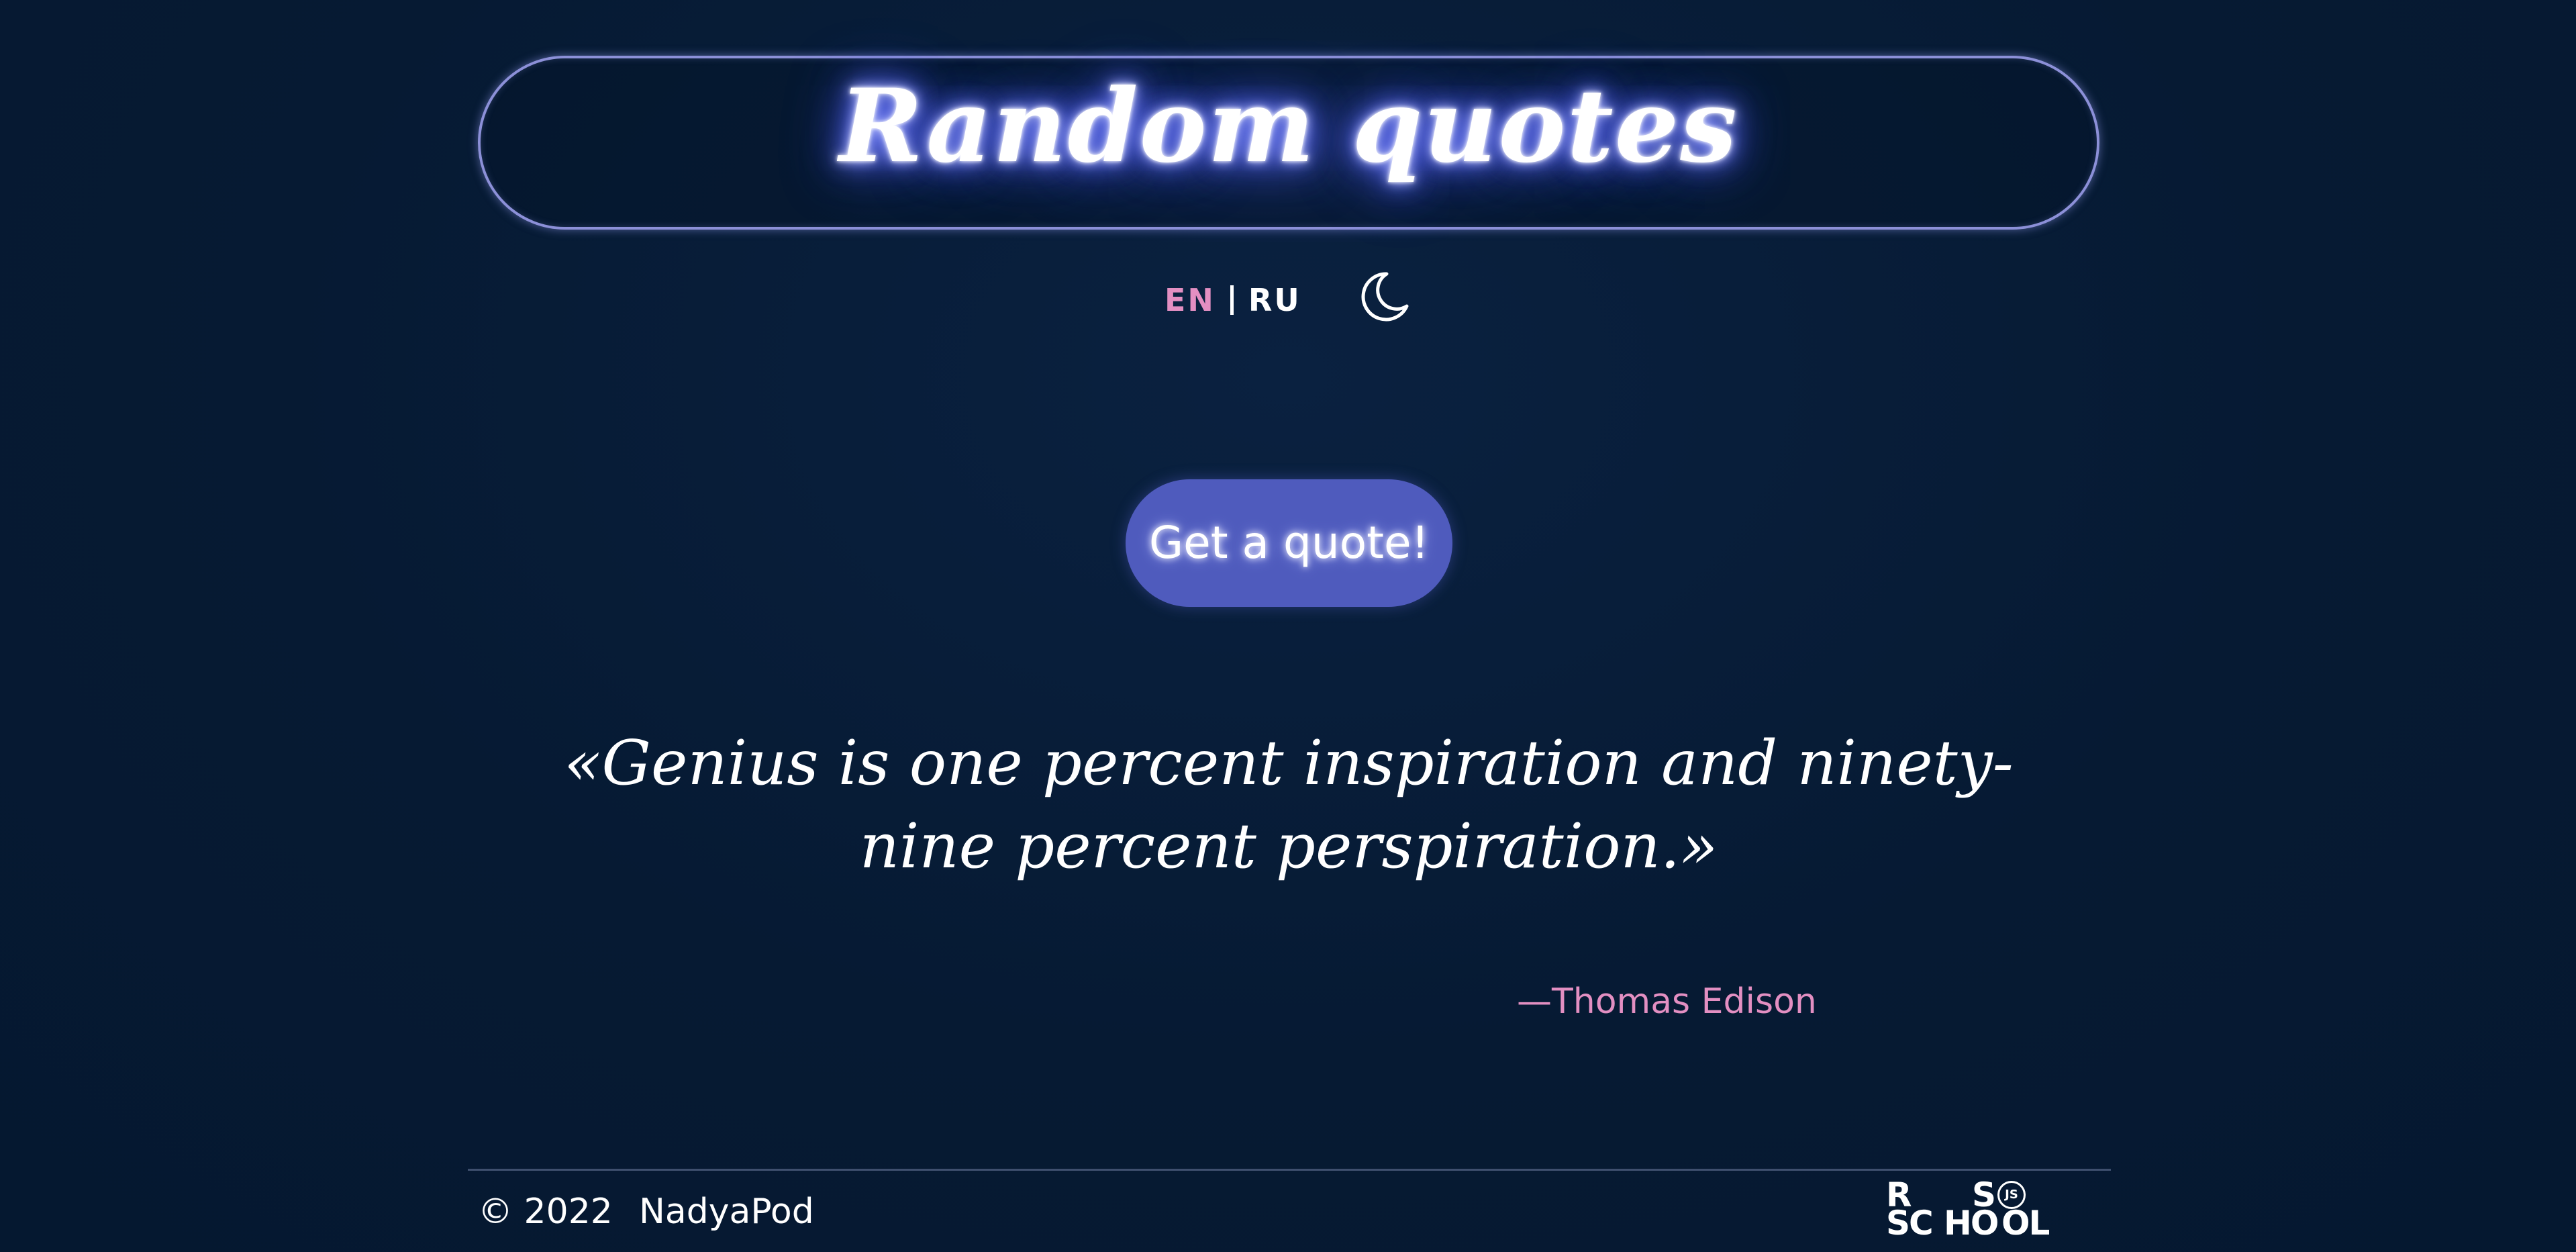 The width and height of the screenshot is (2576, 1252). I want to click on theme-toggle-button, so click(1384, 297).